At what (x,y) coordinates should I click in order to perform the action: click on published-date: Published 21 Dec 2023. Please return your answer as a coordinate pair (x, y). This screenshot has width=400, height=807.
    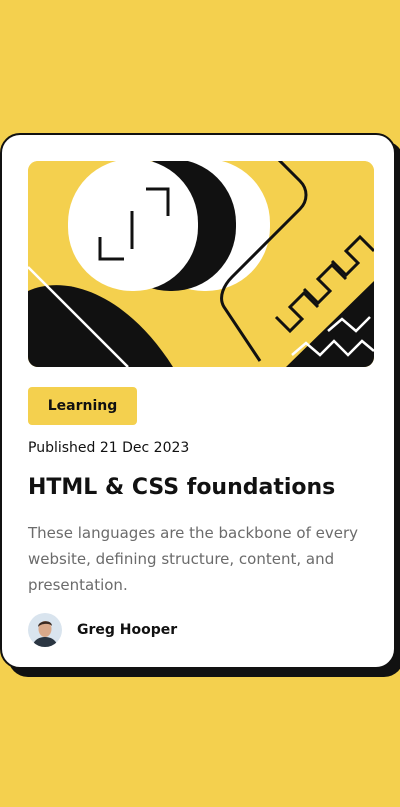
    Looking at the image, I should click on (109, 448).